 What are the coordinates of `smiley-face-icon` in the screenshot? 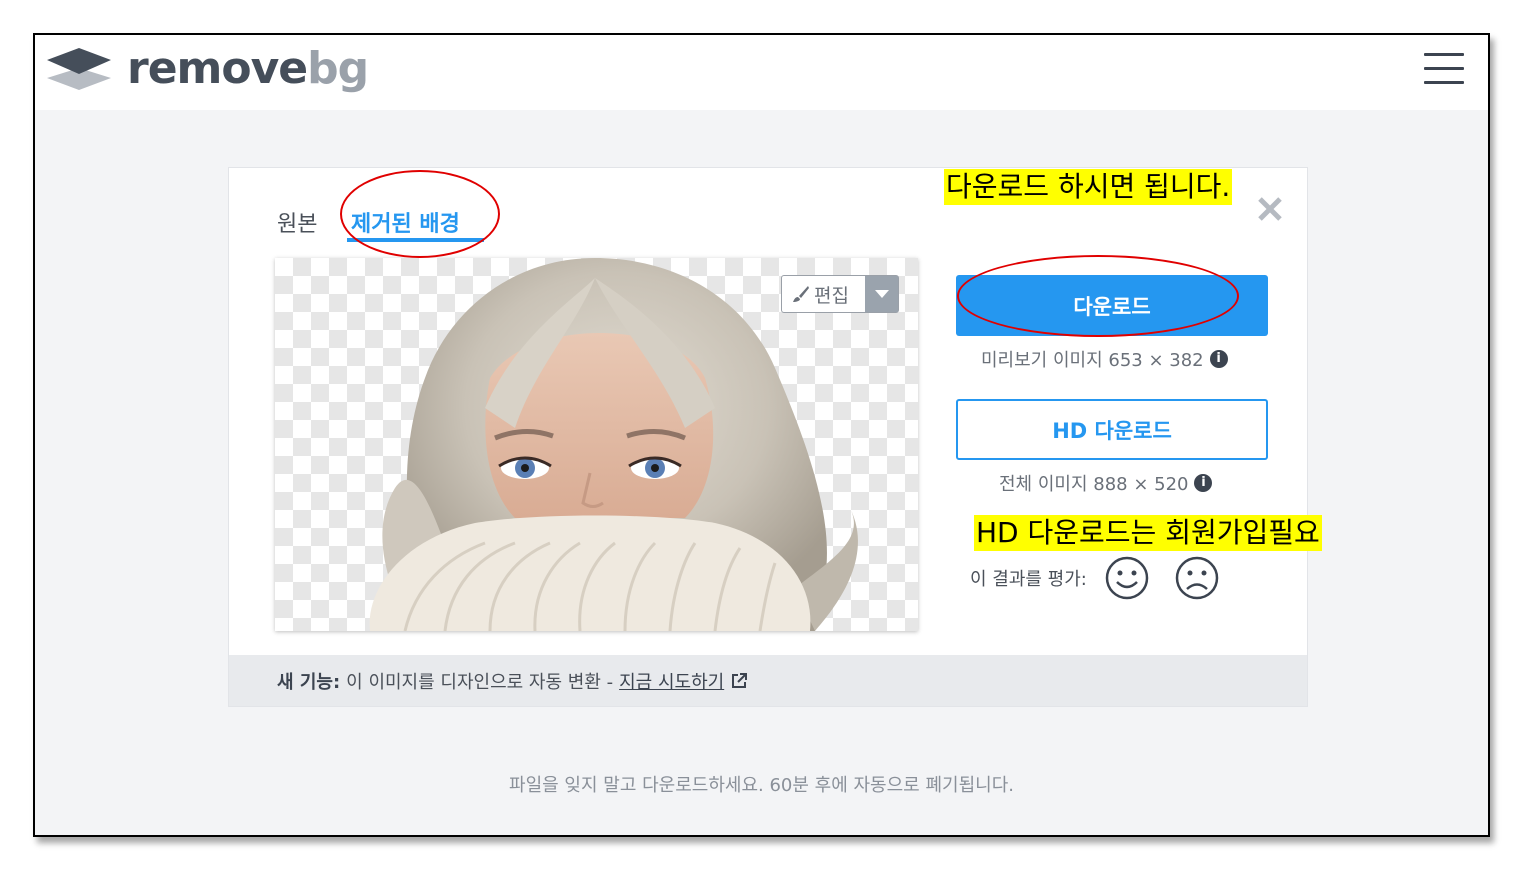 It's located at (1127, 578).